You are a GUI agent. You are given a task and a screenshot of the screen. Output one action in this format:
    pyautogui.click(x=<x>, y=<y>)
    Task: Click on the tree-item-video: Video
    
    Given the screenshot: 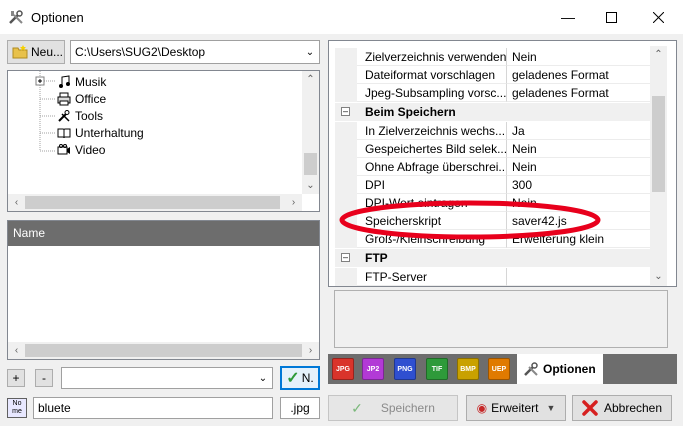 What is the action you would take?
    pyautogui.click(x=80, y=149)
    